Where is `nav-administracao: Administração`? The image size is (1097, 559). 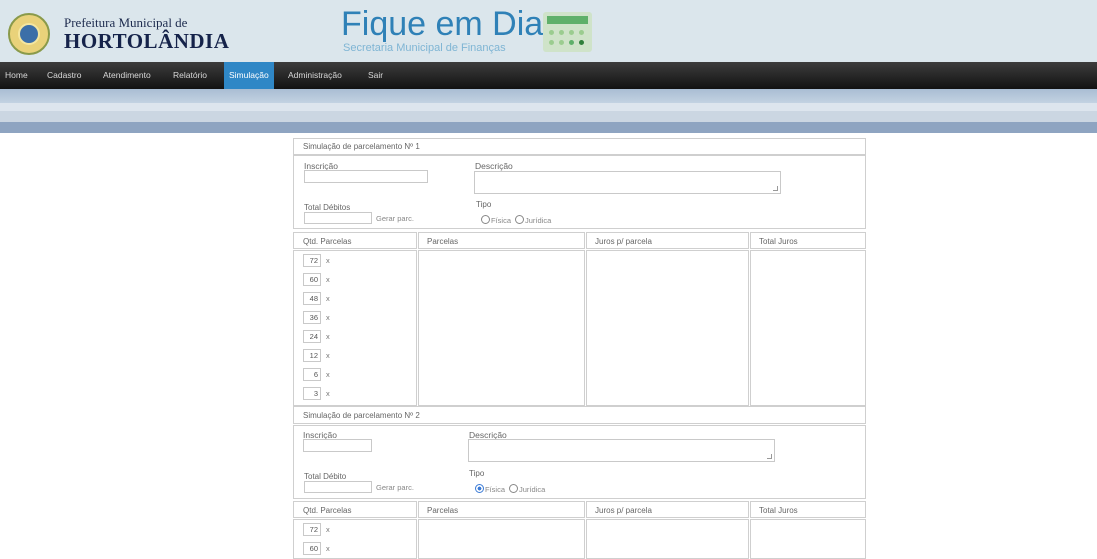 nav-administracao: Administração is located at coordinates (315, 75).